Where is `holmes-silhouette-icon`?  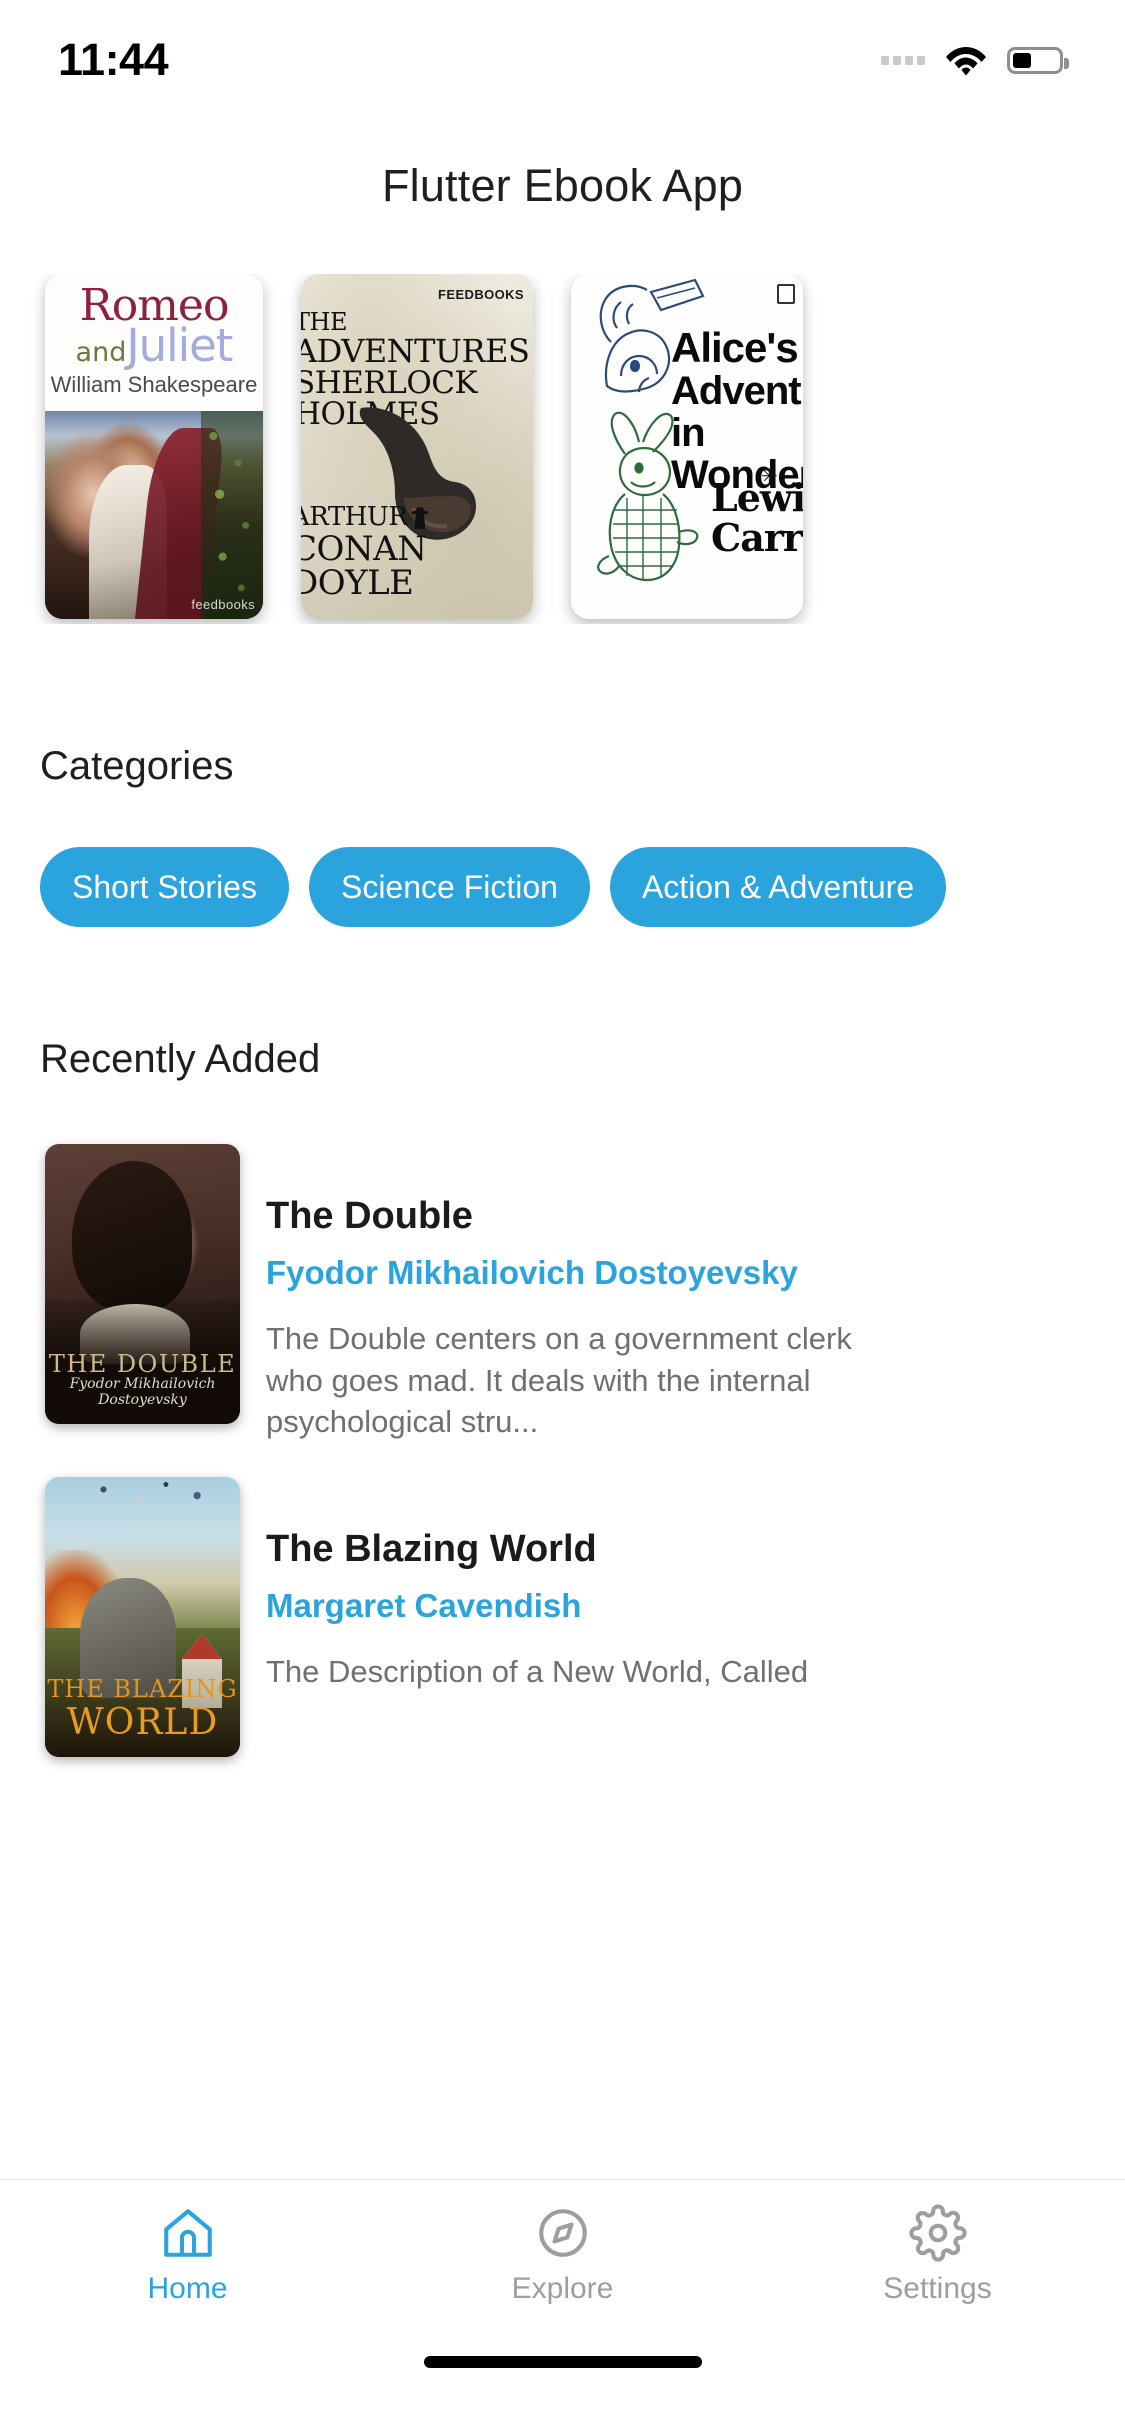 holmes-silhouette-icon is located at coordinates (420, 518).